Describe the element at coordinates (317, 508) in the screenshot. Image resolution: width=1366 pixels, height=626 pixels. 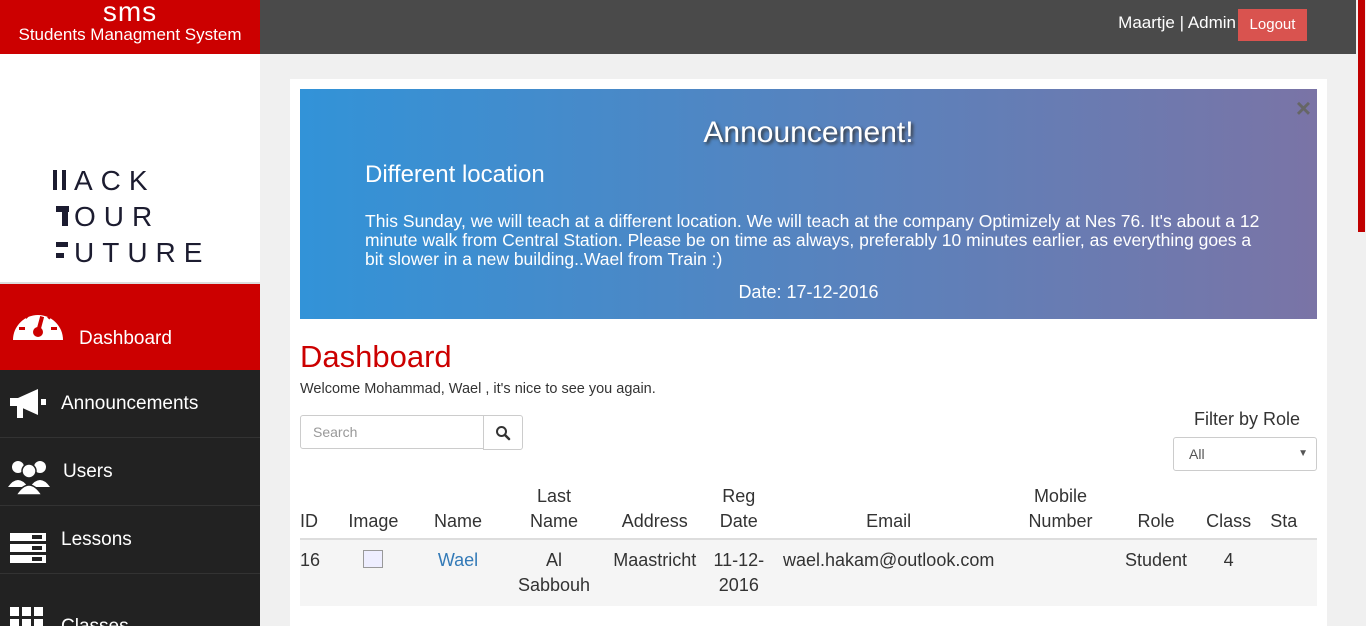
I see `col-header-id: ID` at that location.